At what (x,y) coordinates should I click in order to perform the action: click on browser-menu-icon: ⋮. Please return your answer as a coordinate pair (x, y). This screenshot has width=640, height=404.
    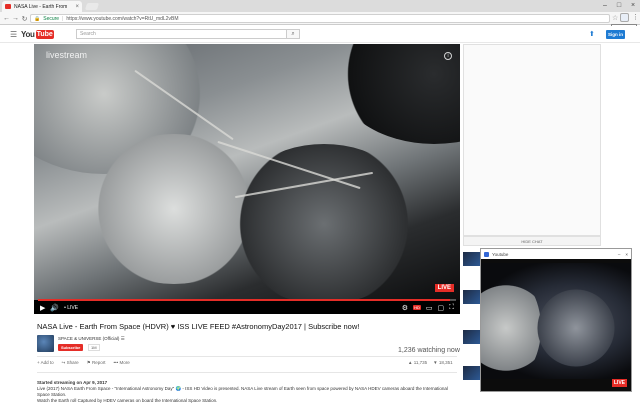
    Looking at the image, I should click on (635, 17).